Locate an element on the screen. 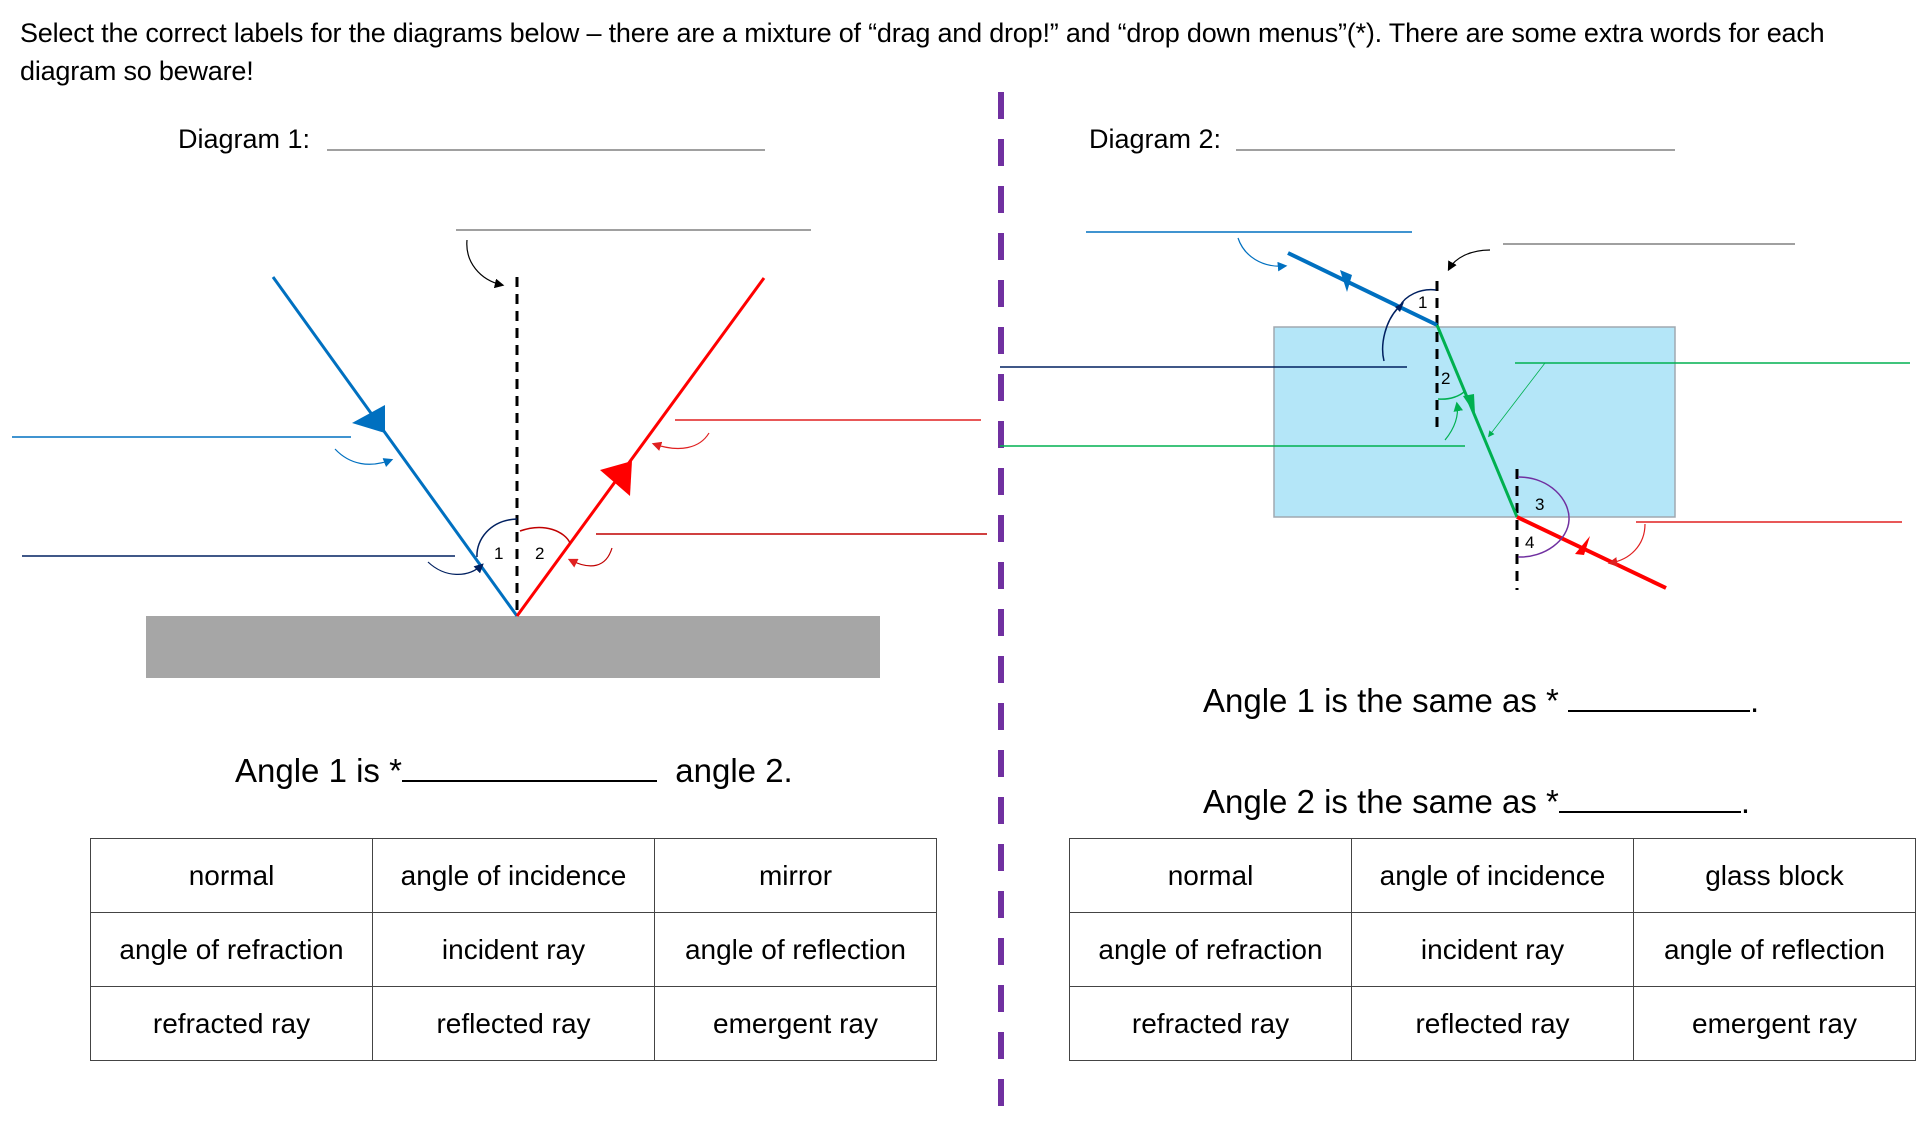 The width and height of the screenshot is (1920, 1125). word-tile: glass block is located at coordinates (1774, 875).